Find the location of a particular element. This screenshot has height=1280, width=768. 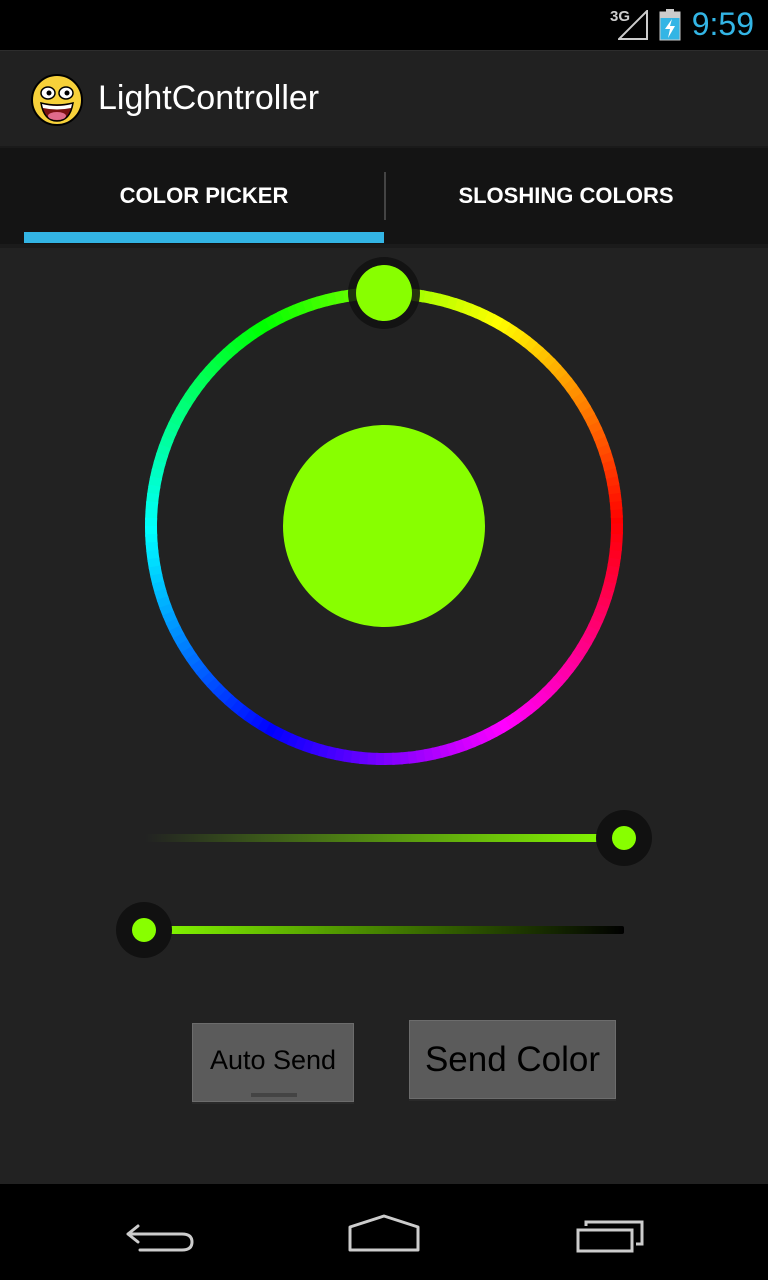

toggle-indicator is located at coordinates (274, 1095).